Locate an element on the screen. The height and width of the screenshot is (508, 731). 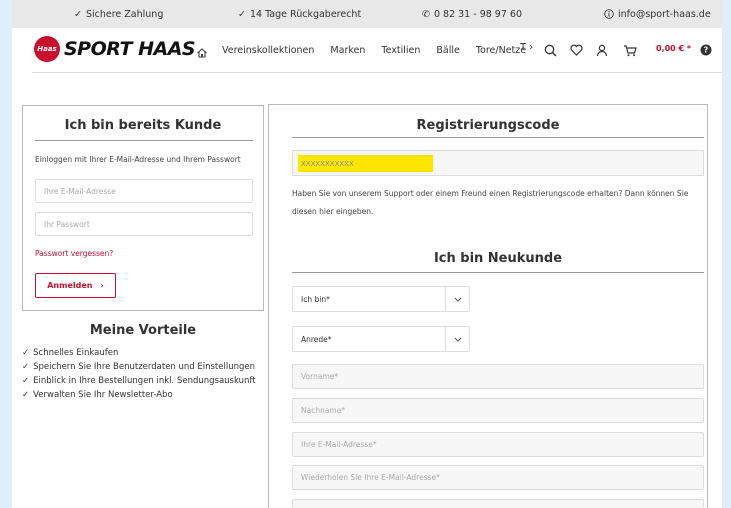
list-item: ✓ Schnelles Einkaufen is located at coordinates (70, 353).